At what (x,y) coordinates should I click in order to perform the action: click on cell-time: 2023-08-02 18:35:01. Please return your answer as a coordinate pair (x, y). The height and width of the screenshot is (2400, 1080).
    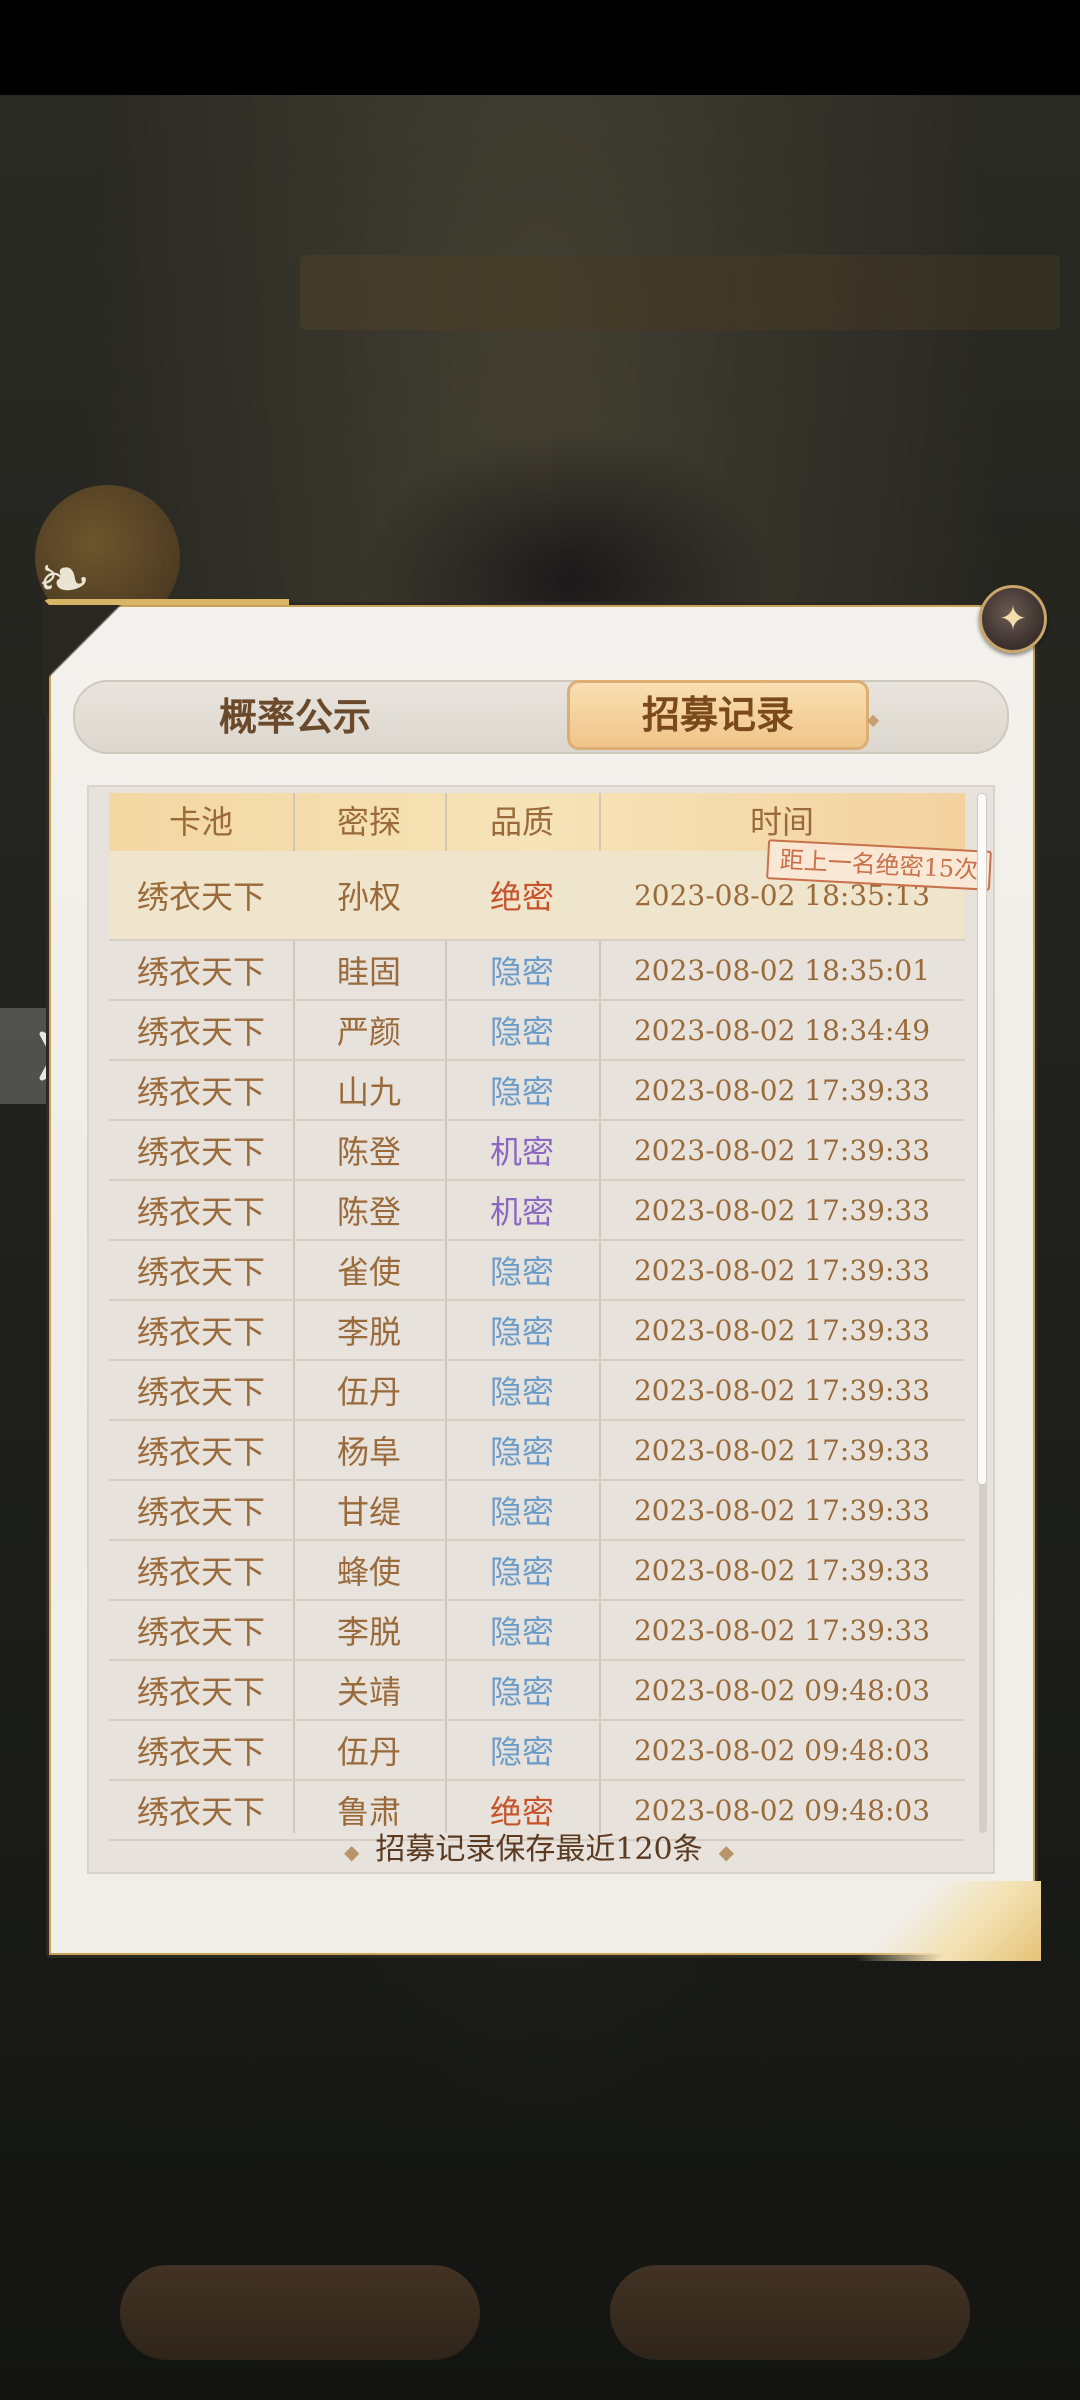
    Looking at the image, I should click on (782, 970).